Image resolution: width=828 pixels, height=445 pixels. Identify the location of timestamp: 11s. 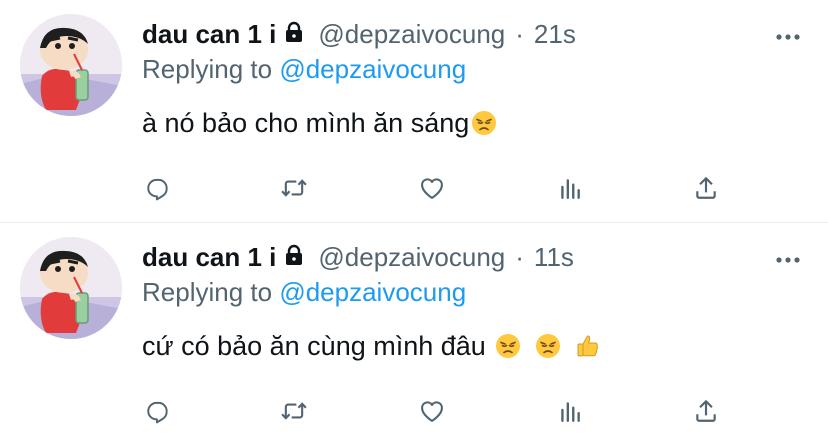
(554, 257).